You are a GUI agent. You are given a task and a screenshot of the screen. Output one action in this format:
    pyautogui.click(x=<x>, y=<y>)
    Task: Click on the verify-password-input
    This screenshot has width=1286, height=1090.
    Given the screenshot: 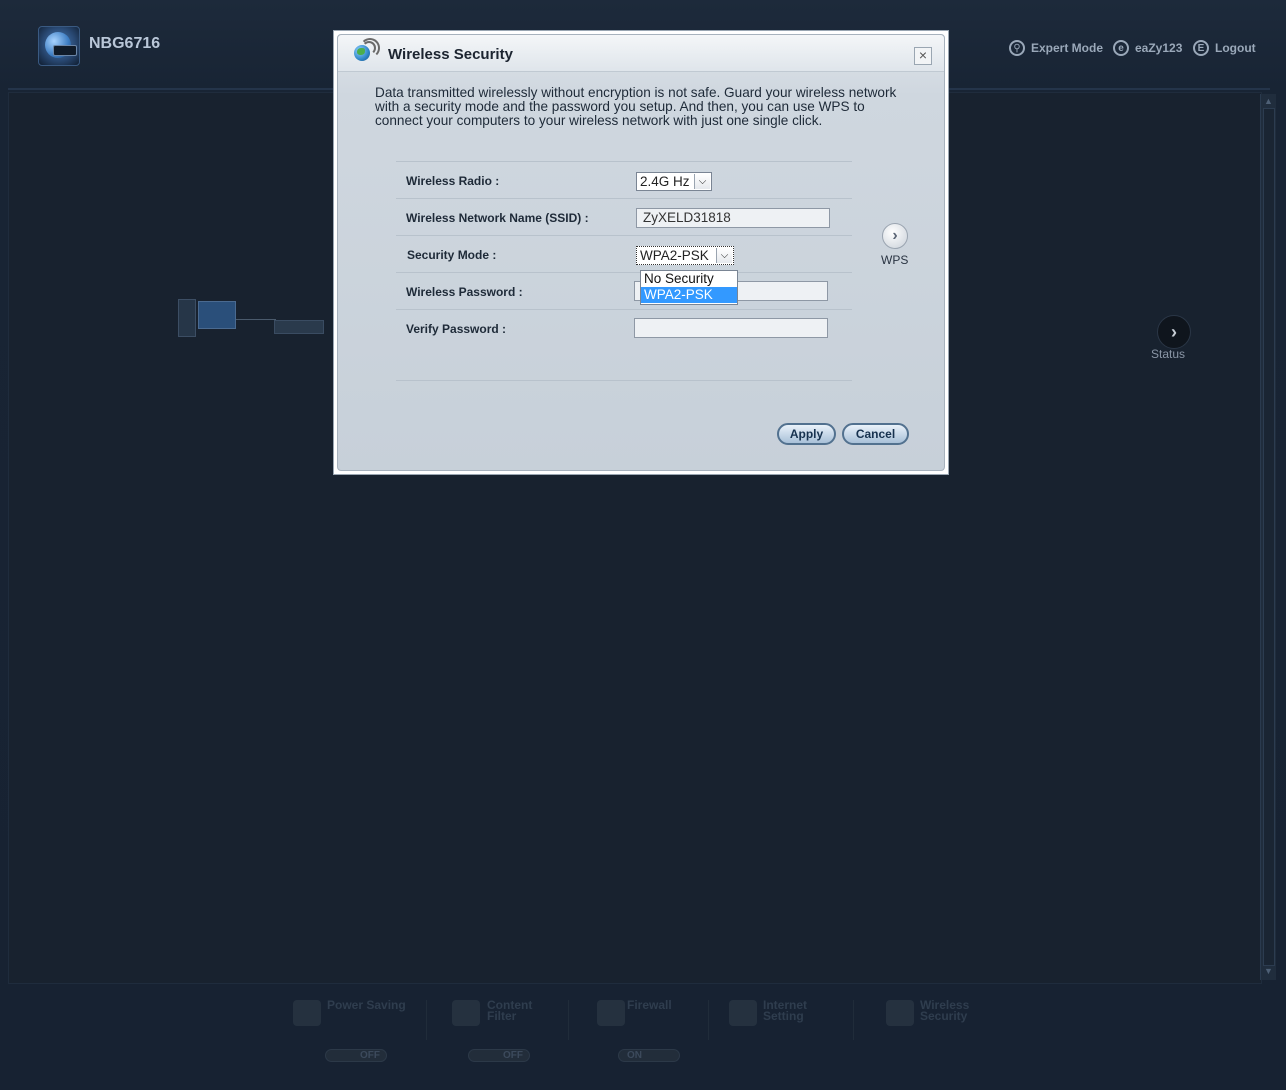 What is the action you would take?
    pyautogui.click(x=731, y=328)
    